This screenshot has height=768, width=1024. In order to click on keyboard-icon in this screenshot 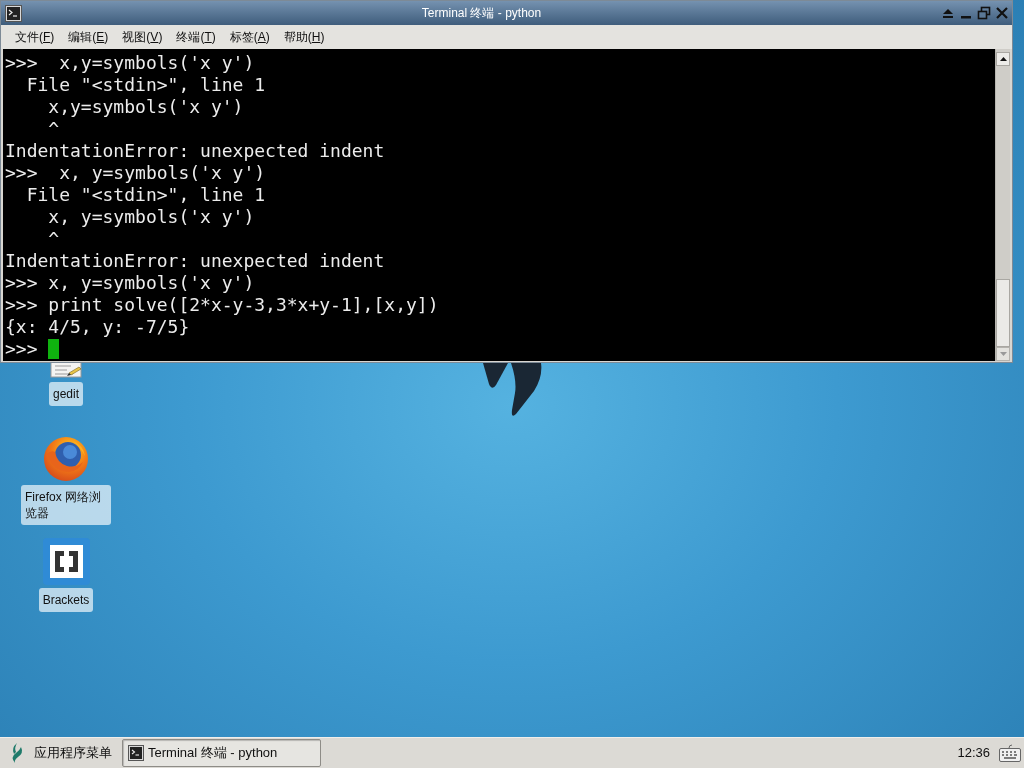, I will do `click(1010, 753)`.